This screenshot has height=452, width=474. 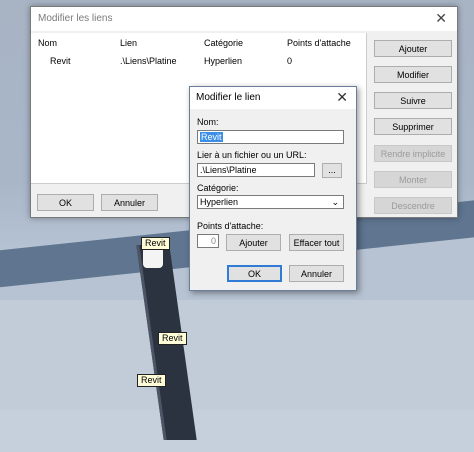 What do you see at coordinates (208, 241) in the screenshot?
I see `attach-points-count: 0` at bounding box center [208, 241].